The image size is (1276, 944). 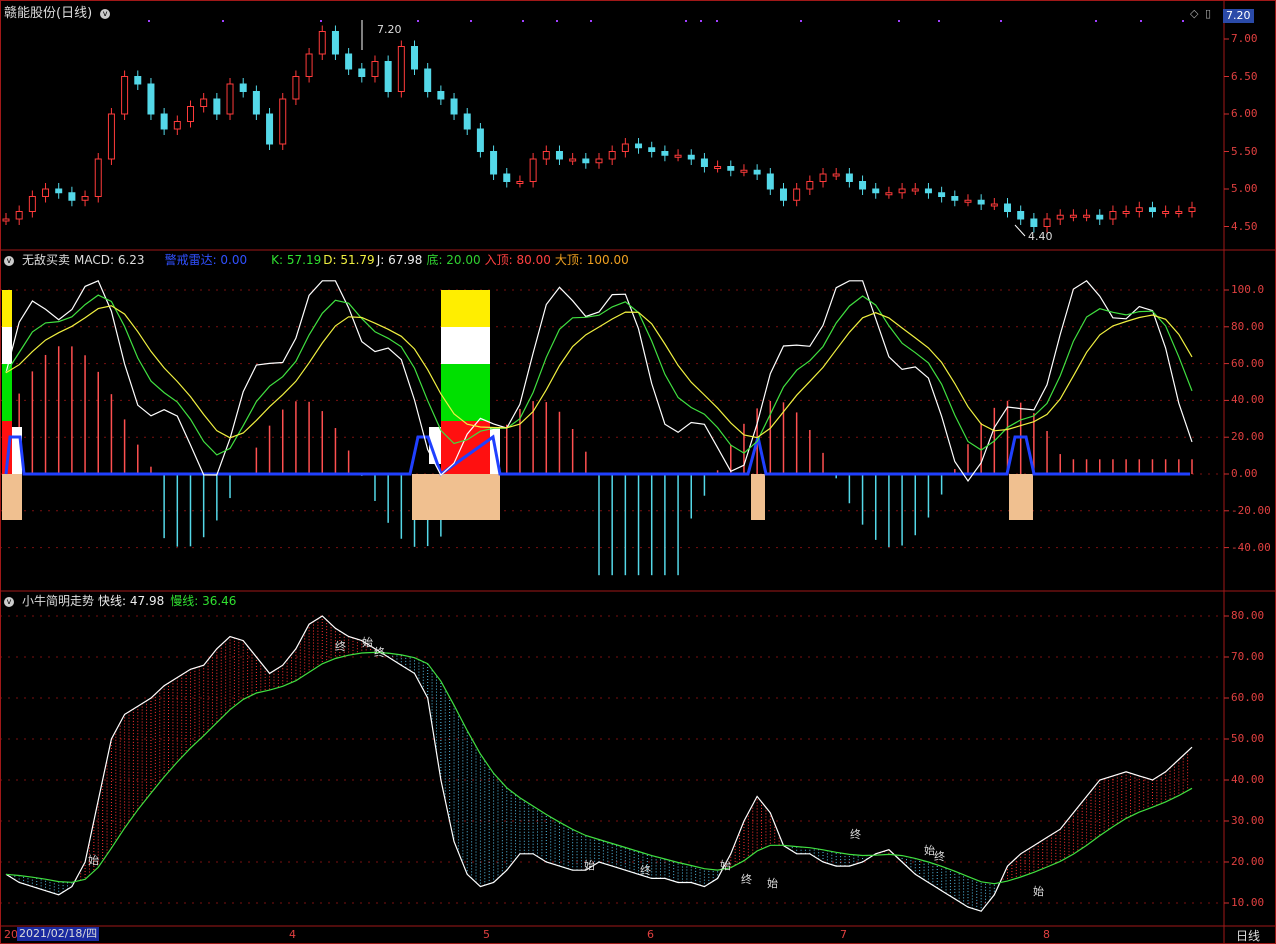 I want to click on kdj-d-line, so click(x=599, y=372).